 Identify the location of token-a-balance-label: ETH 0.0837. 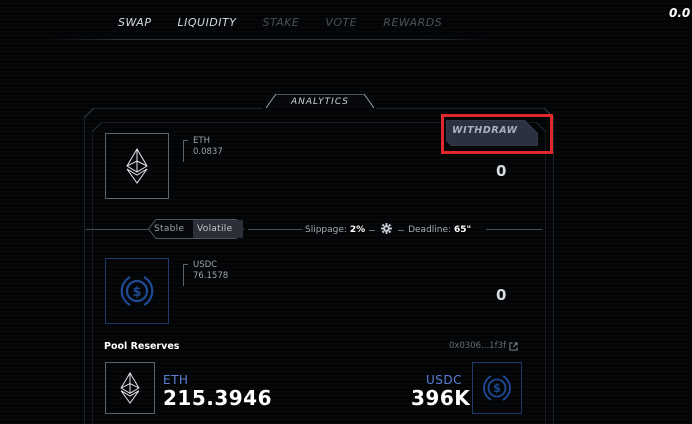
(208, 147).